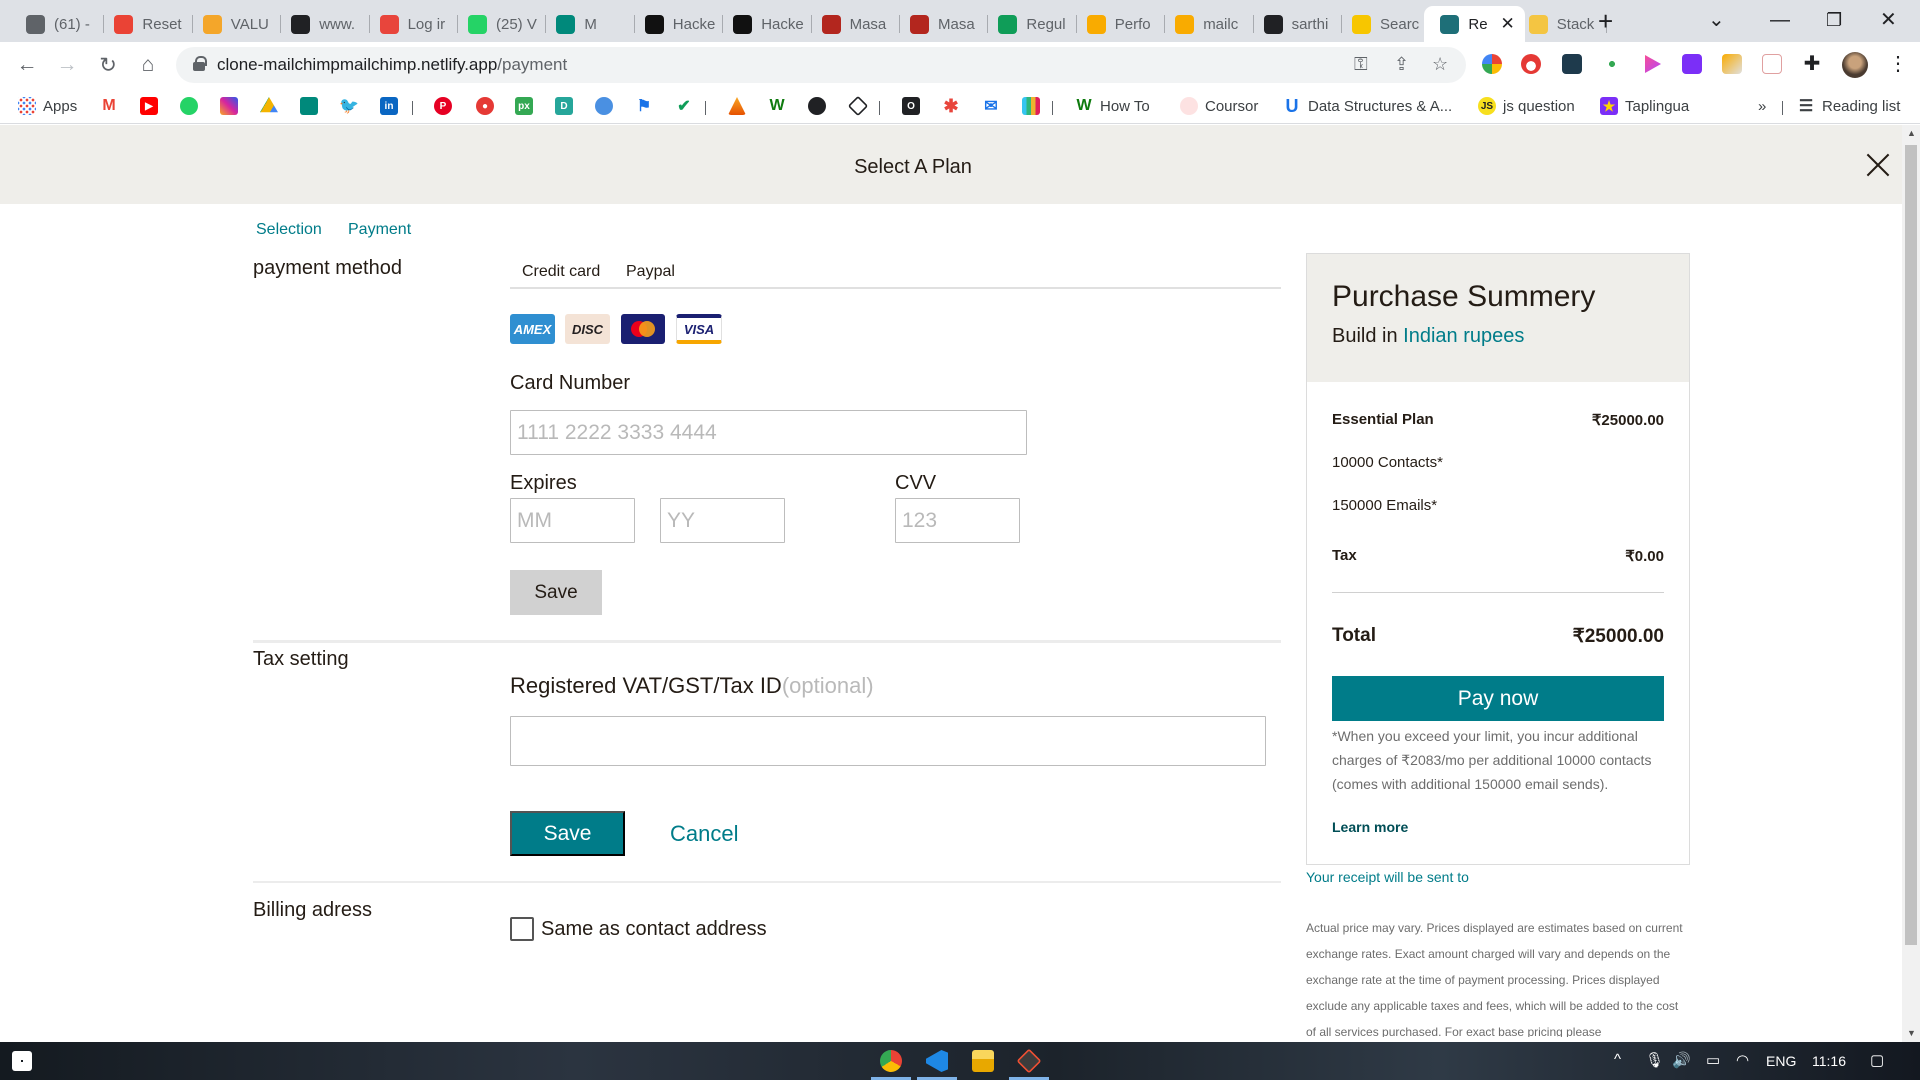 The width and height of the screenshot is (1920, 1080). Describe the element at coordinates (527, 106) in the screenshot. I see `bookmark-px: px` at that location.